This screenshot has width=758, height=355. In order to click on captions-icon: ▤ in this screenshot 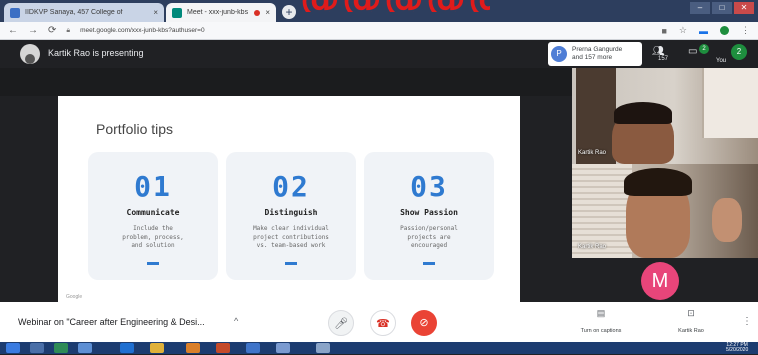, I will do `click(601, 313)`.